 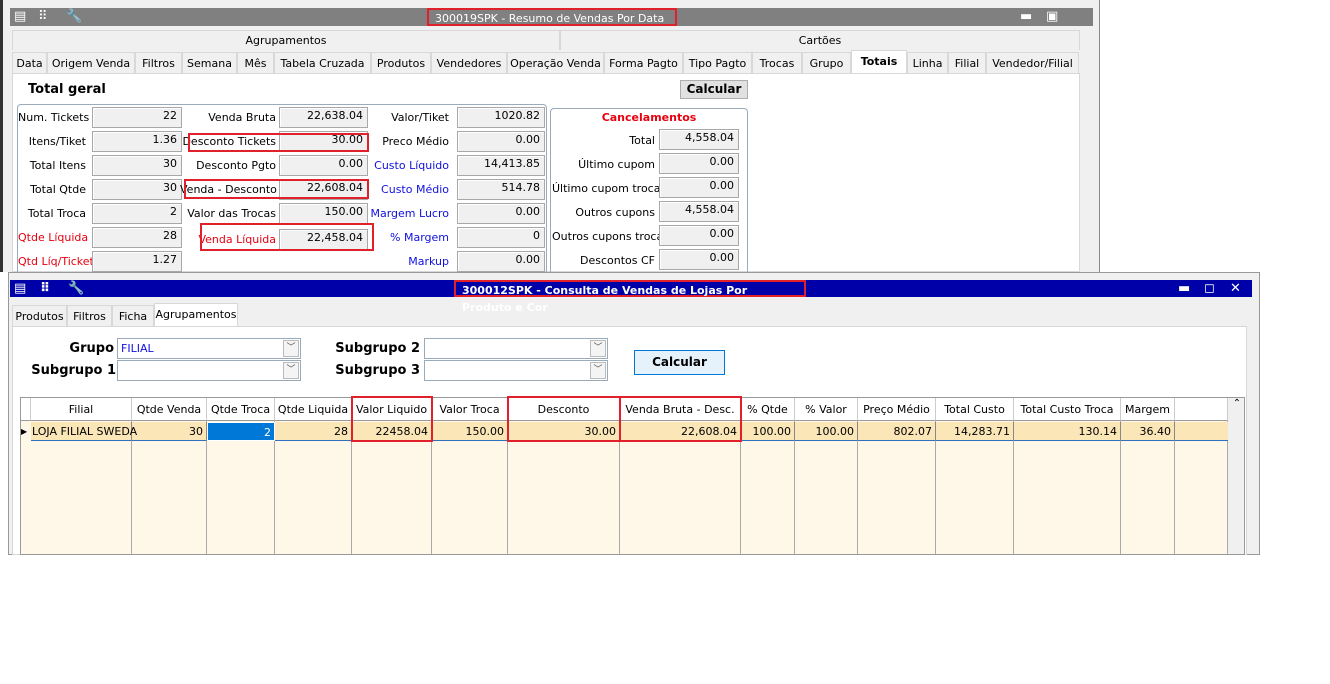 I want to click on value-col1-3: 30, so click(x=137, y=189).